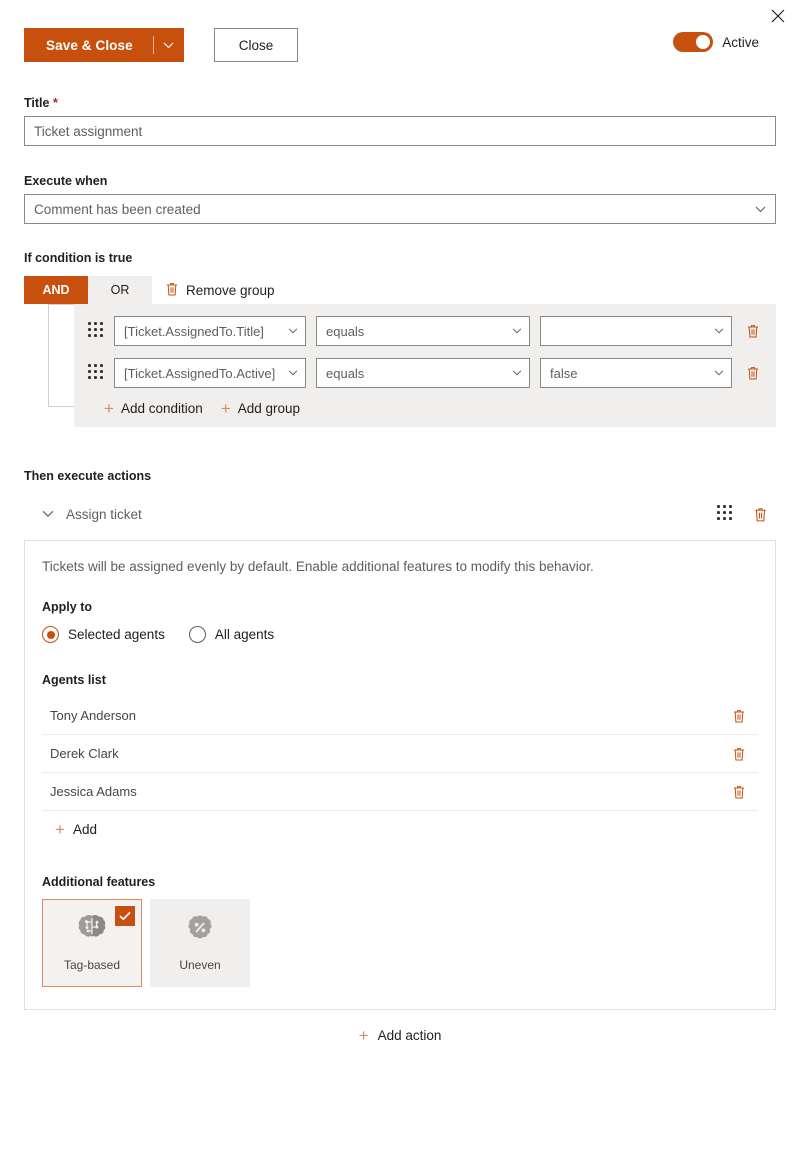 The height and width of the screenshot is (1149, 800). What do you see at coordinates (636, 331) in the screenshot?
I see `condition-value-select` at bounding box center [636, 331].